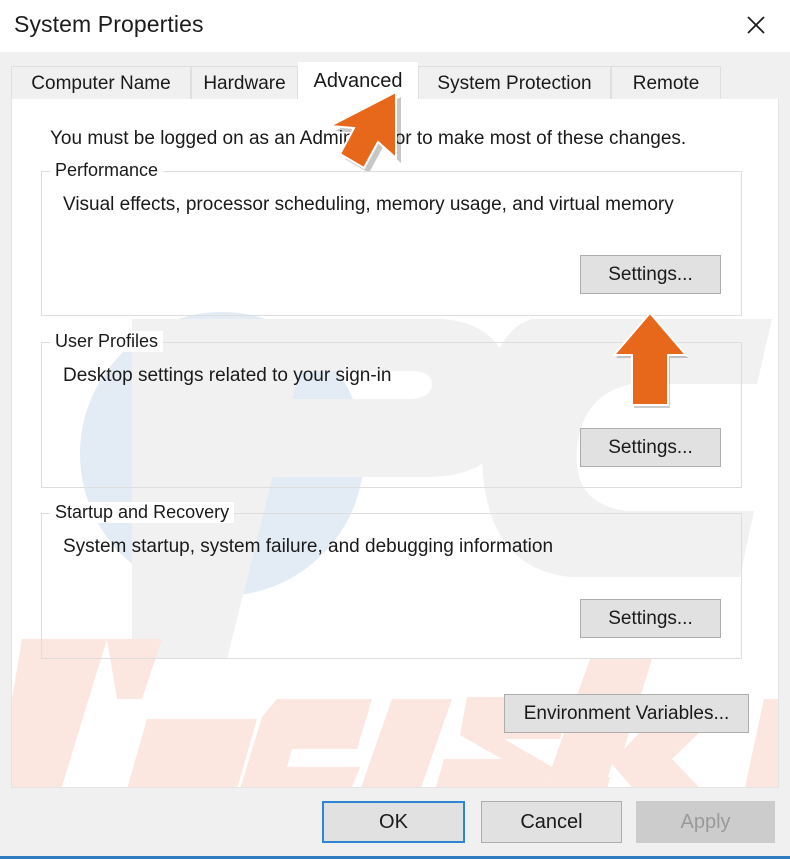 This screenshot has height=859, width=790. I want to click on button-label: OK, so click(393, 821).